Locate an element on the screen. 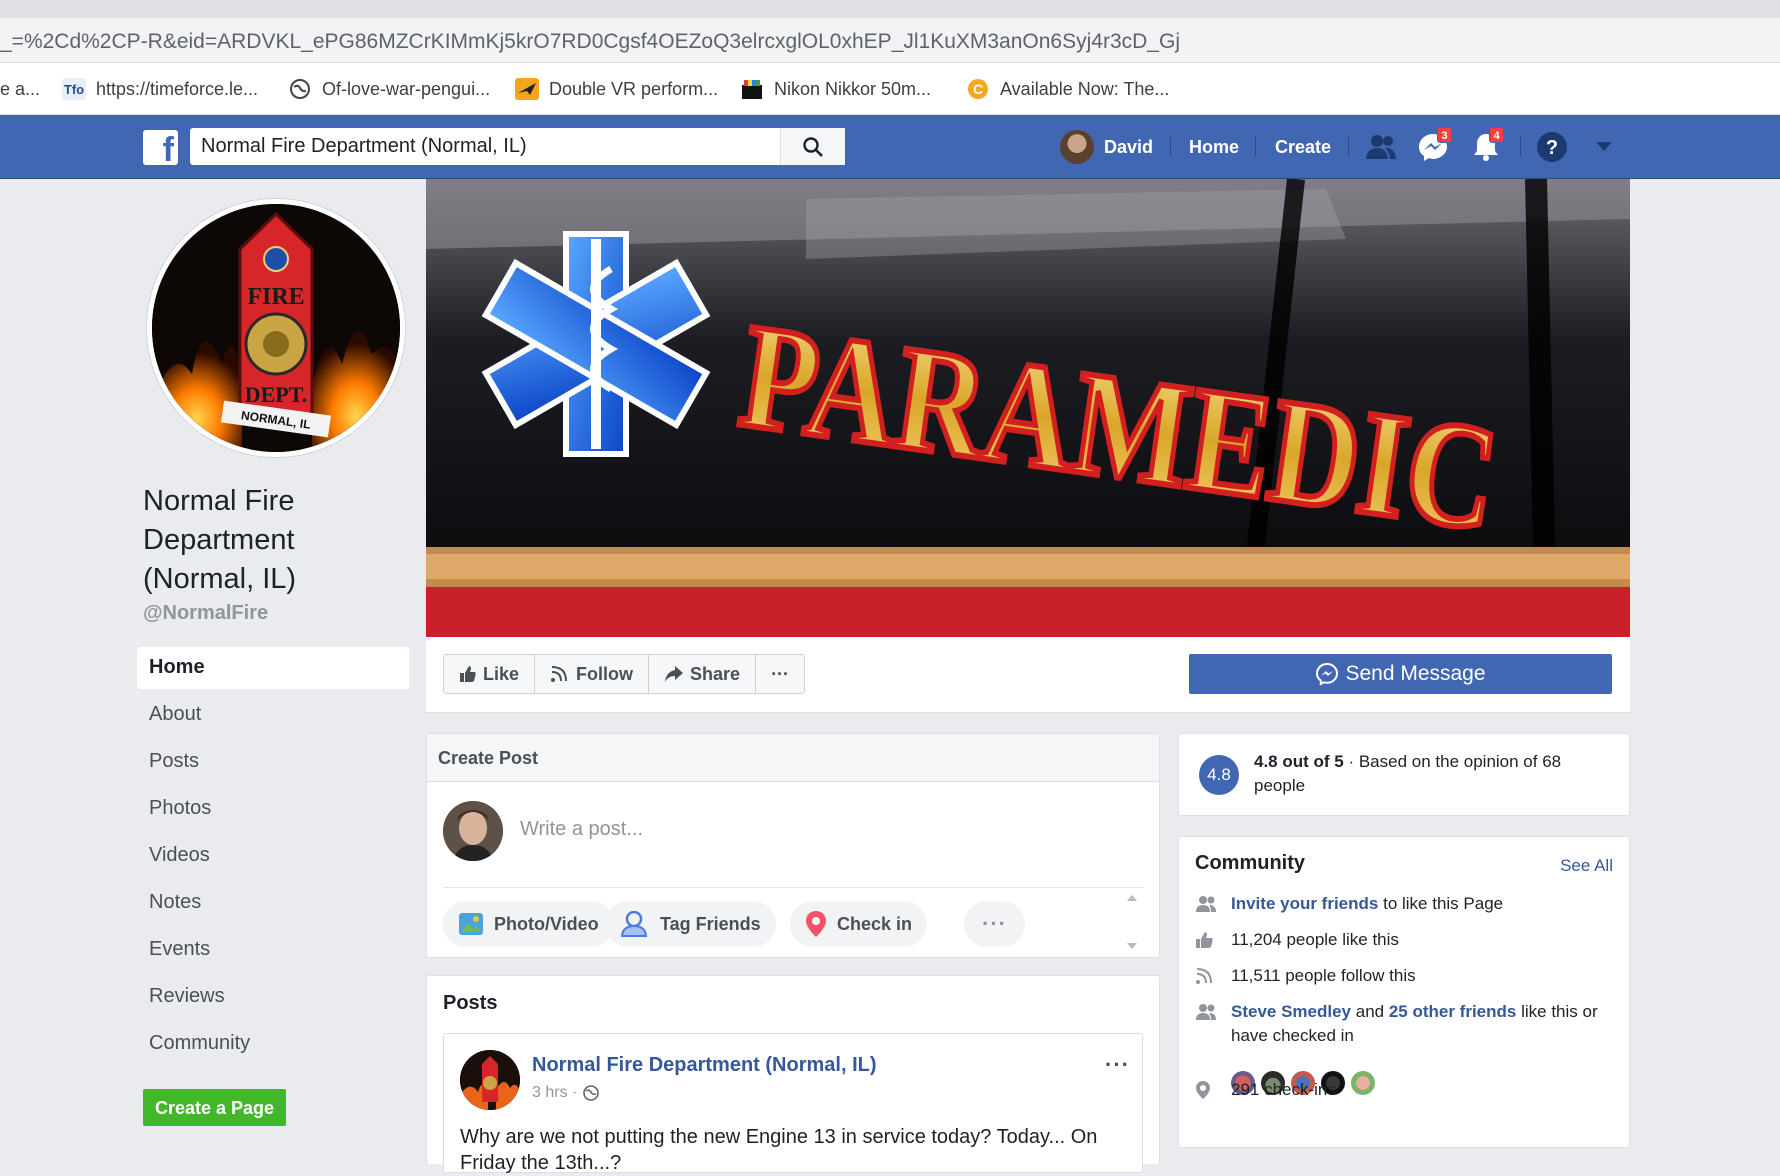 This screenshot has width=1780, height=1176. facebook-logo-icon: f is located at coordinates (160, 147).